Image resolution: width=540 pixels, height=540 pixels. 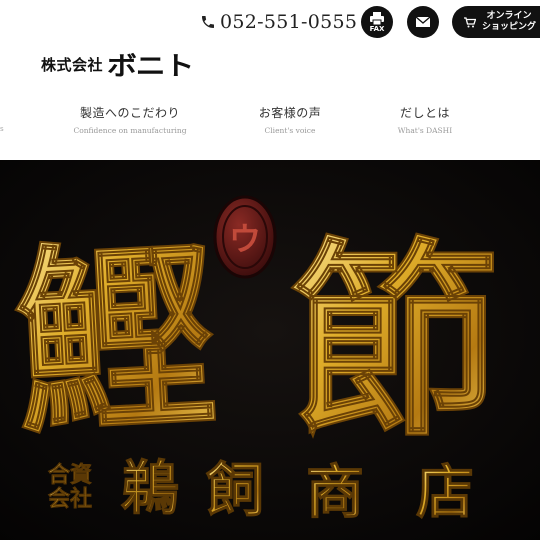 I want to click on nav-item-dashi: だしとは What's DASHI, so click(x=425, y=119).